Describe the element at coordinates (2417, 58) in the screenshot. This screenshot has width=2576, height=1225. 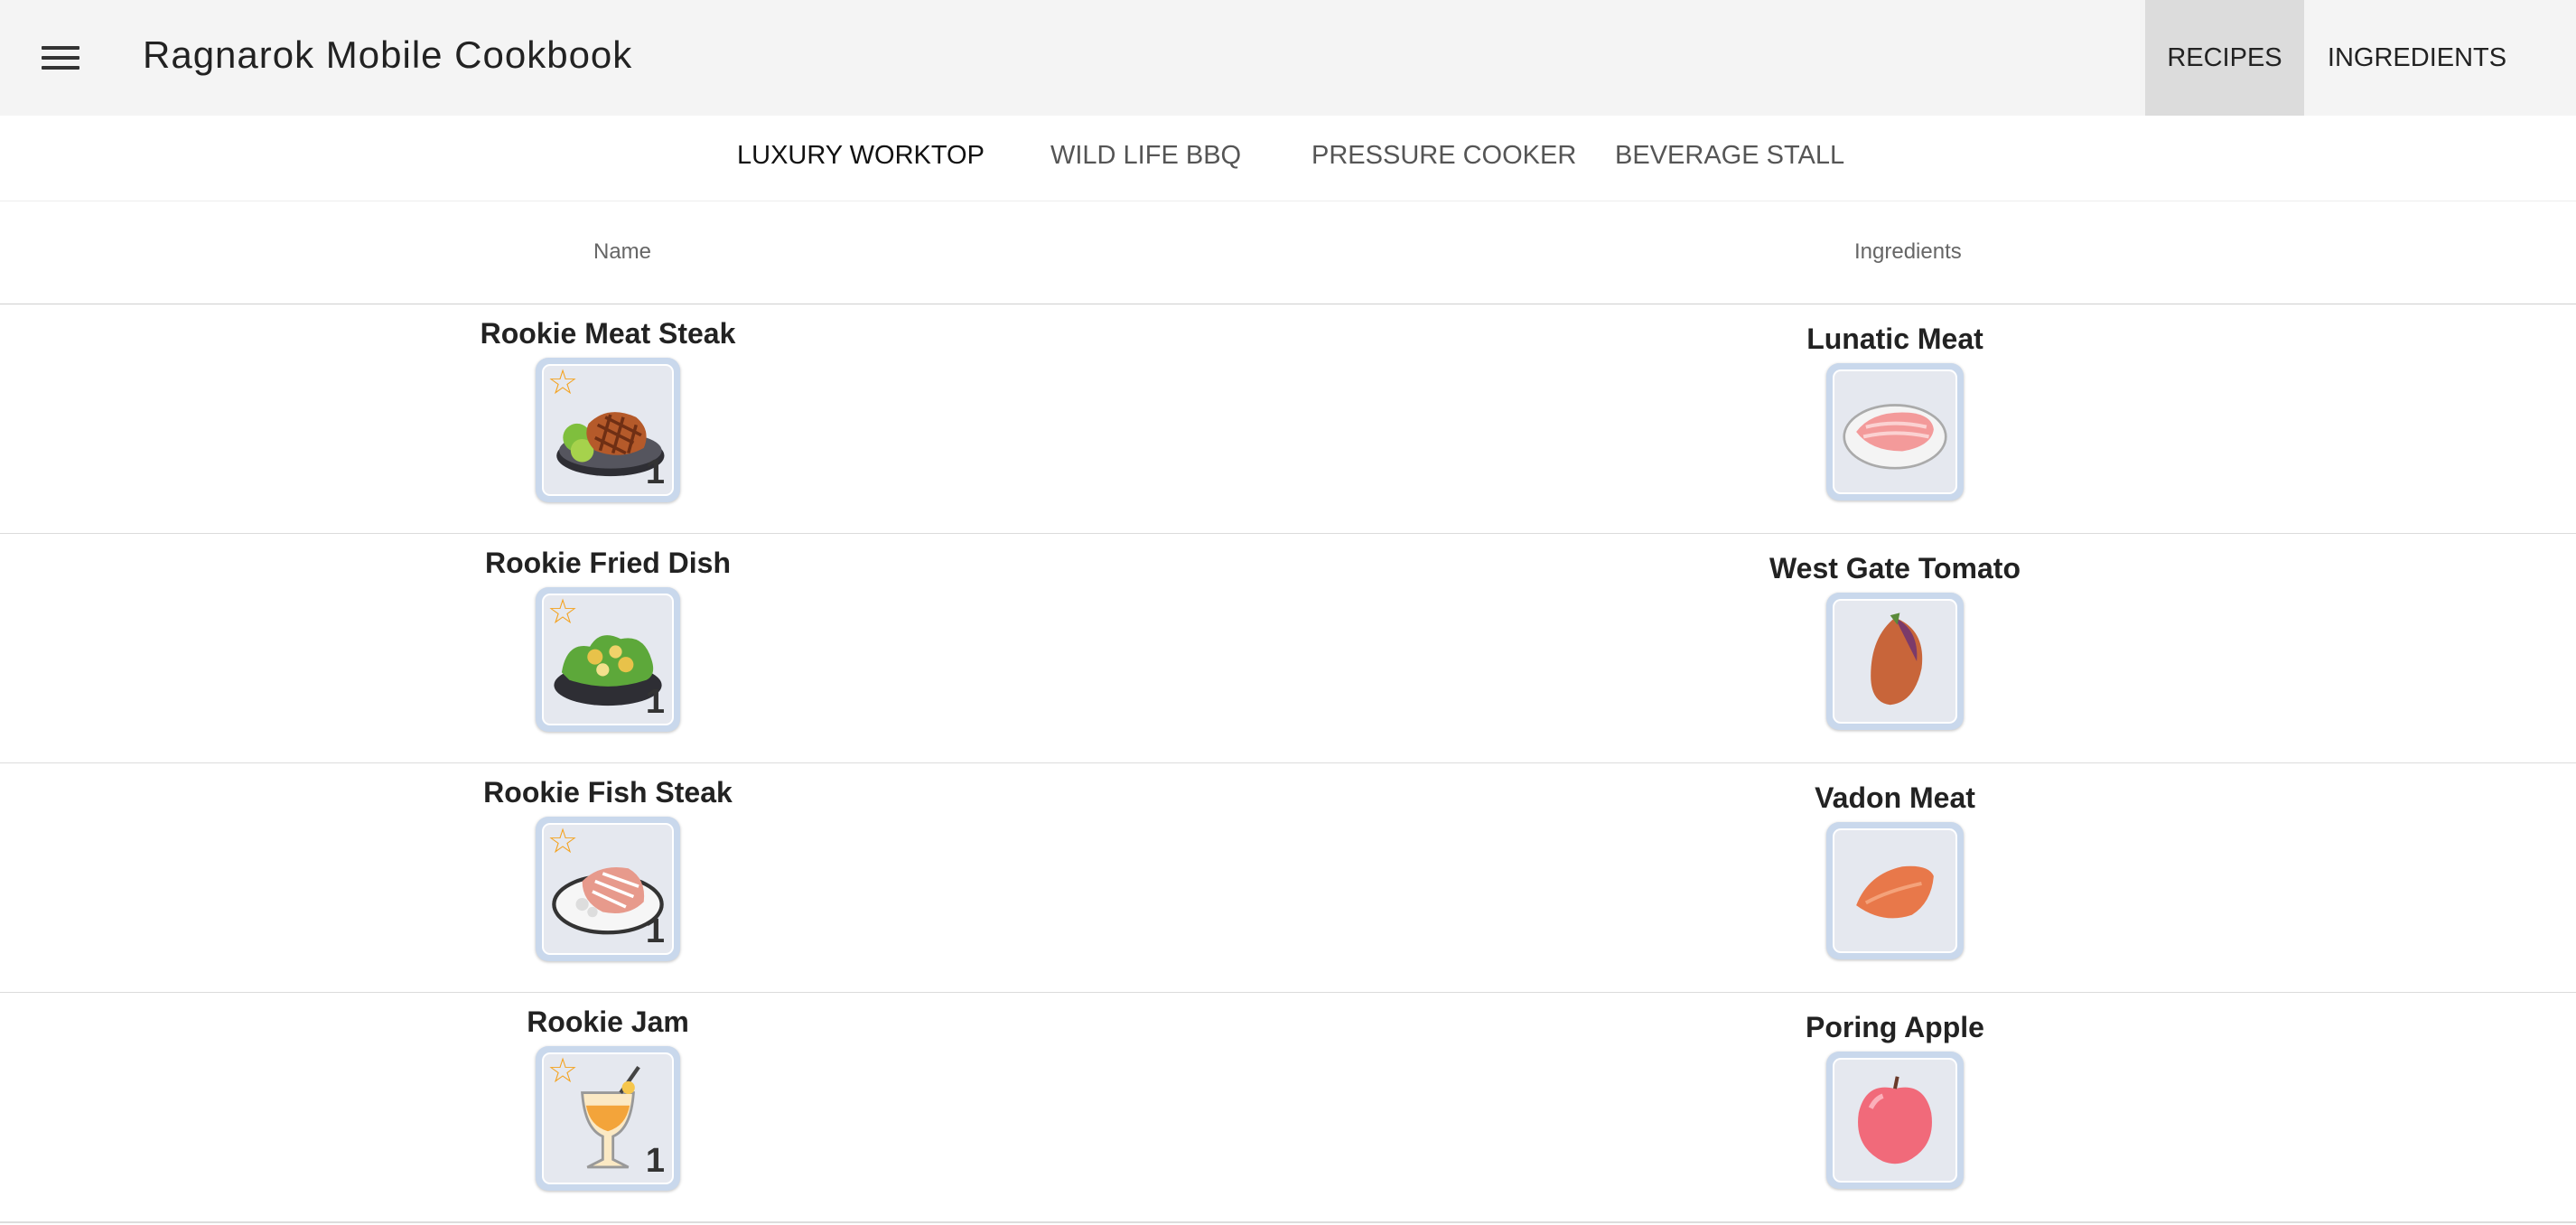
I see `nav-ingredients-button: INGREDIENTS` at that location.